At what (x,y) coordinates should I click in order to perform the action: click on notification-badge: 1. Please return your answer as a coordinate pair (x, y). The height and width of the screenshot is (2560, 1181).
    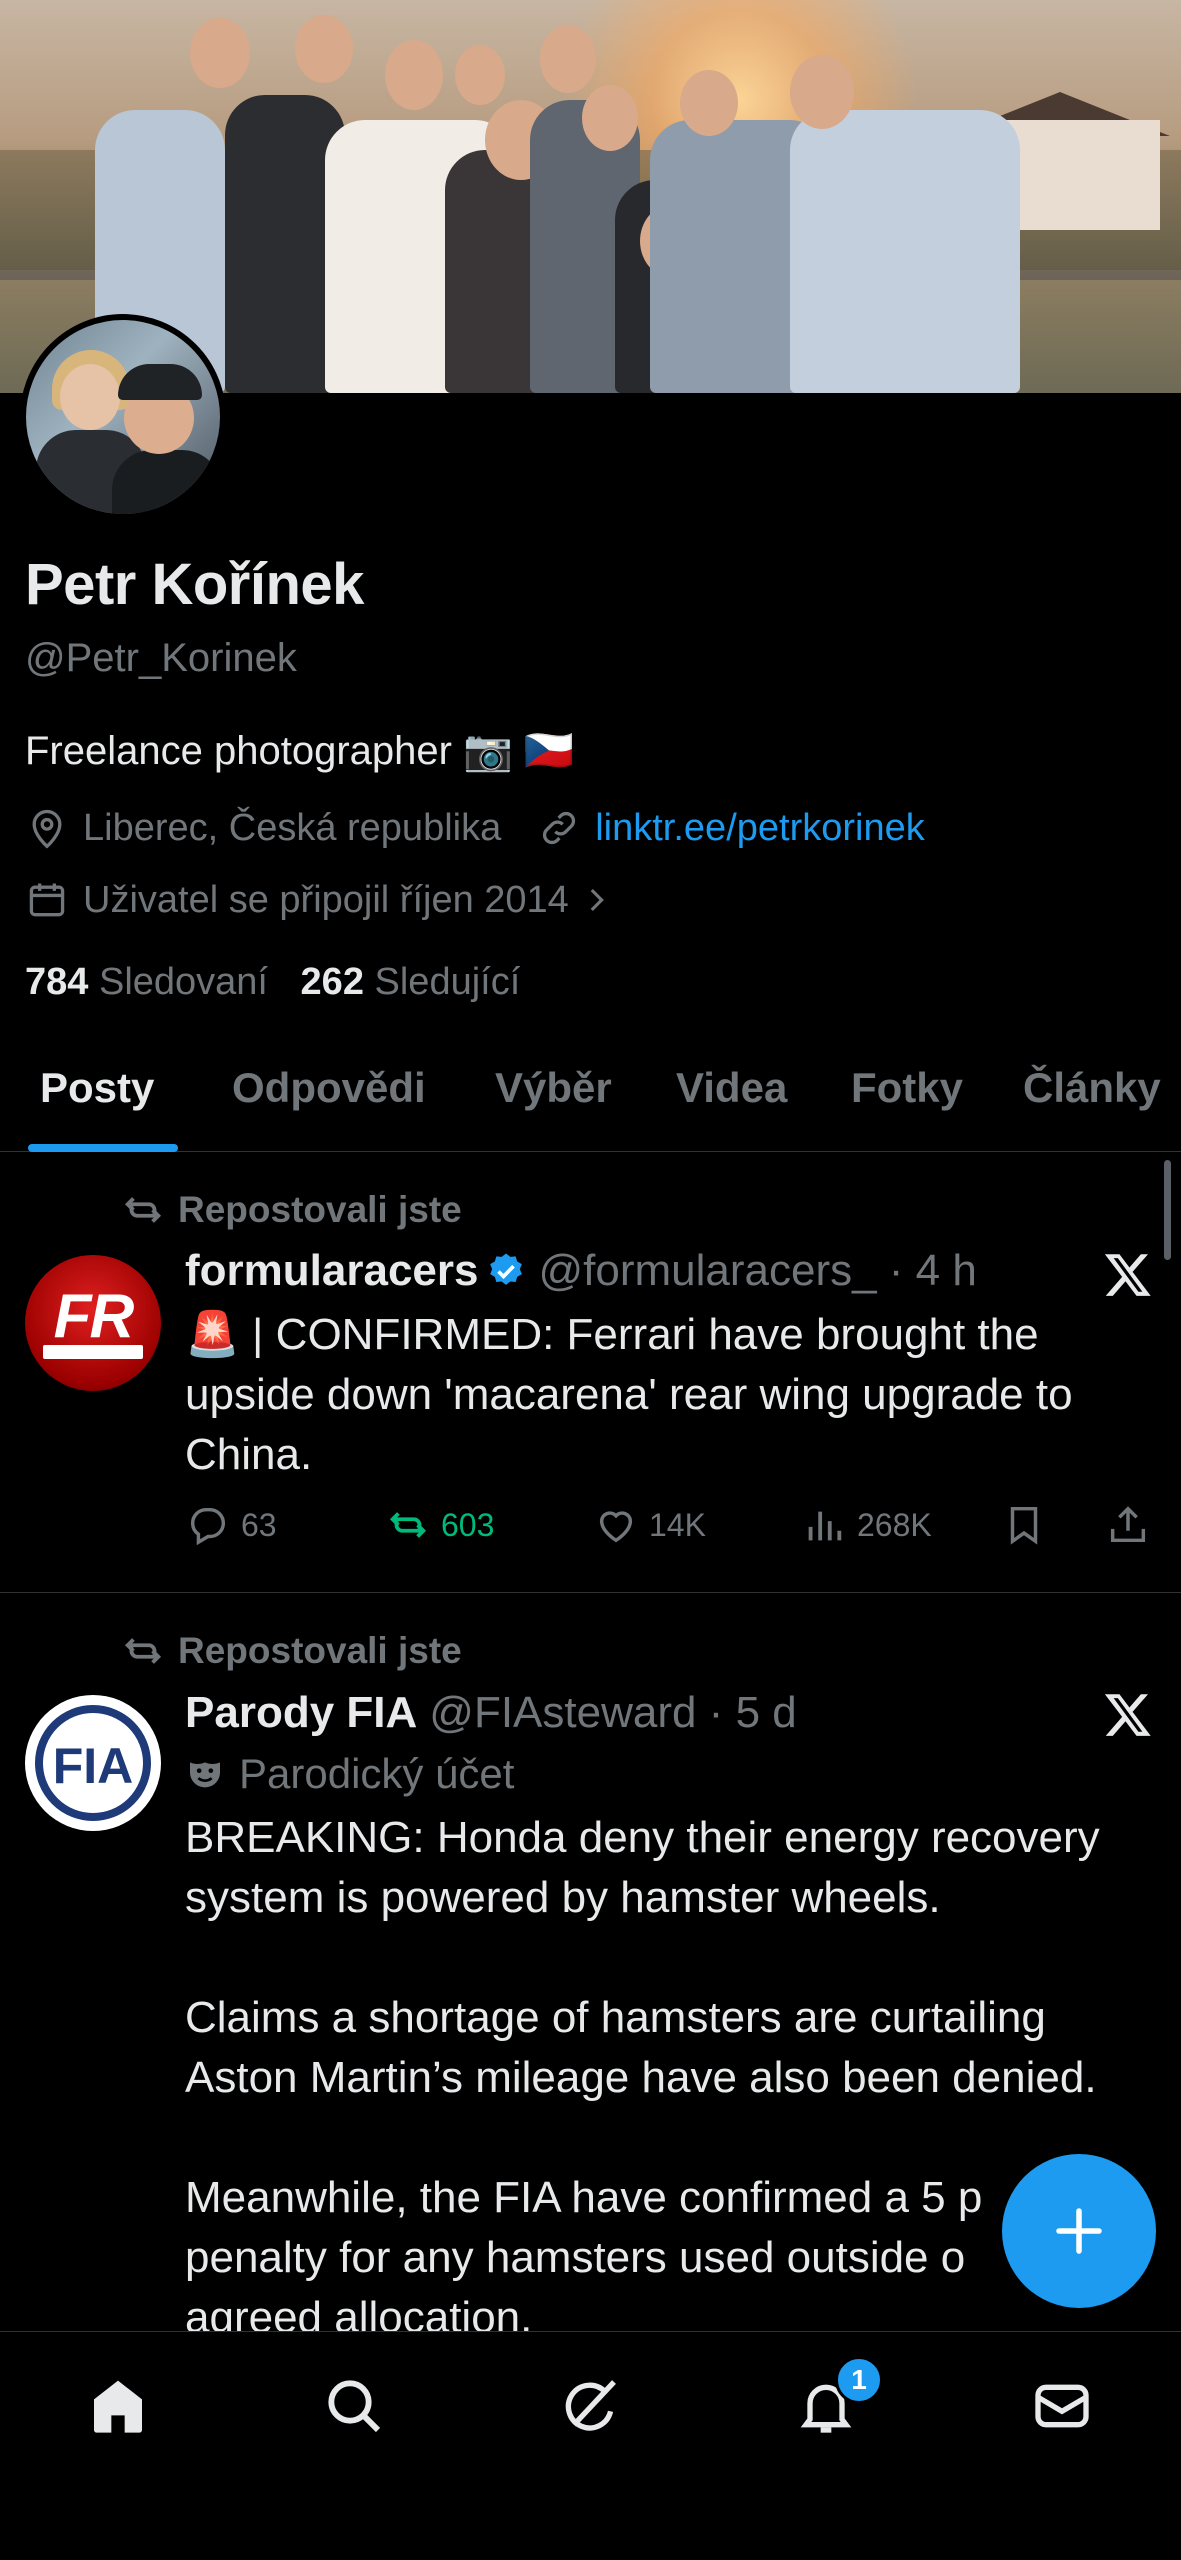
    Looking at the image, I should click on (859, 2380).